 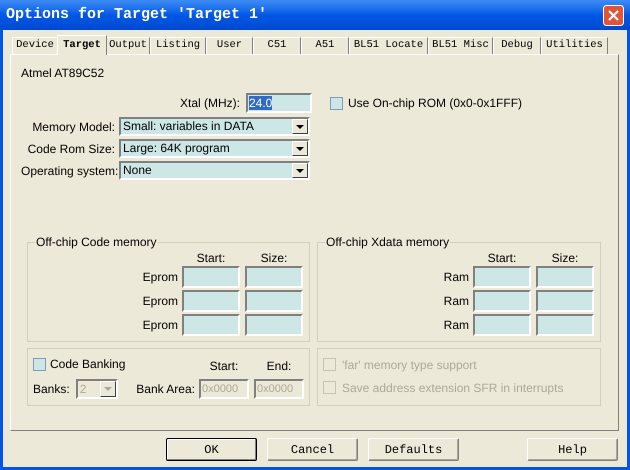 What do you see at coordinates (277, 45) in the screenshot?
I see `tab: C51` at bounding box center [277, 45].